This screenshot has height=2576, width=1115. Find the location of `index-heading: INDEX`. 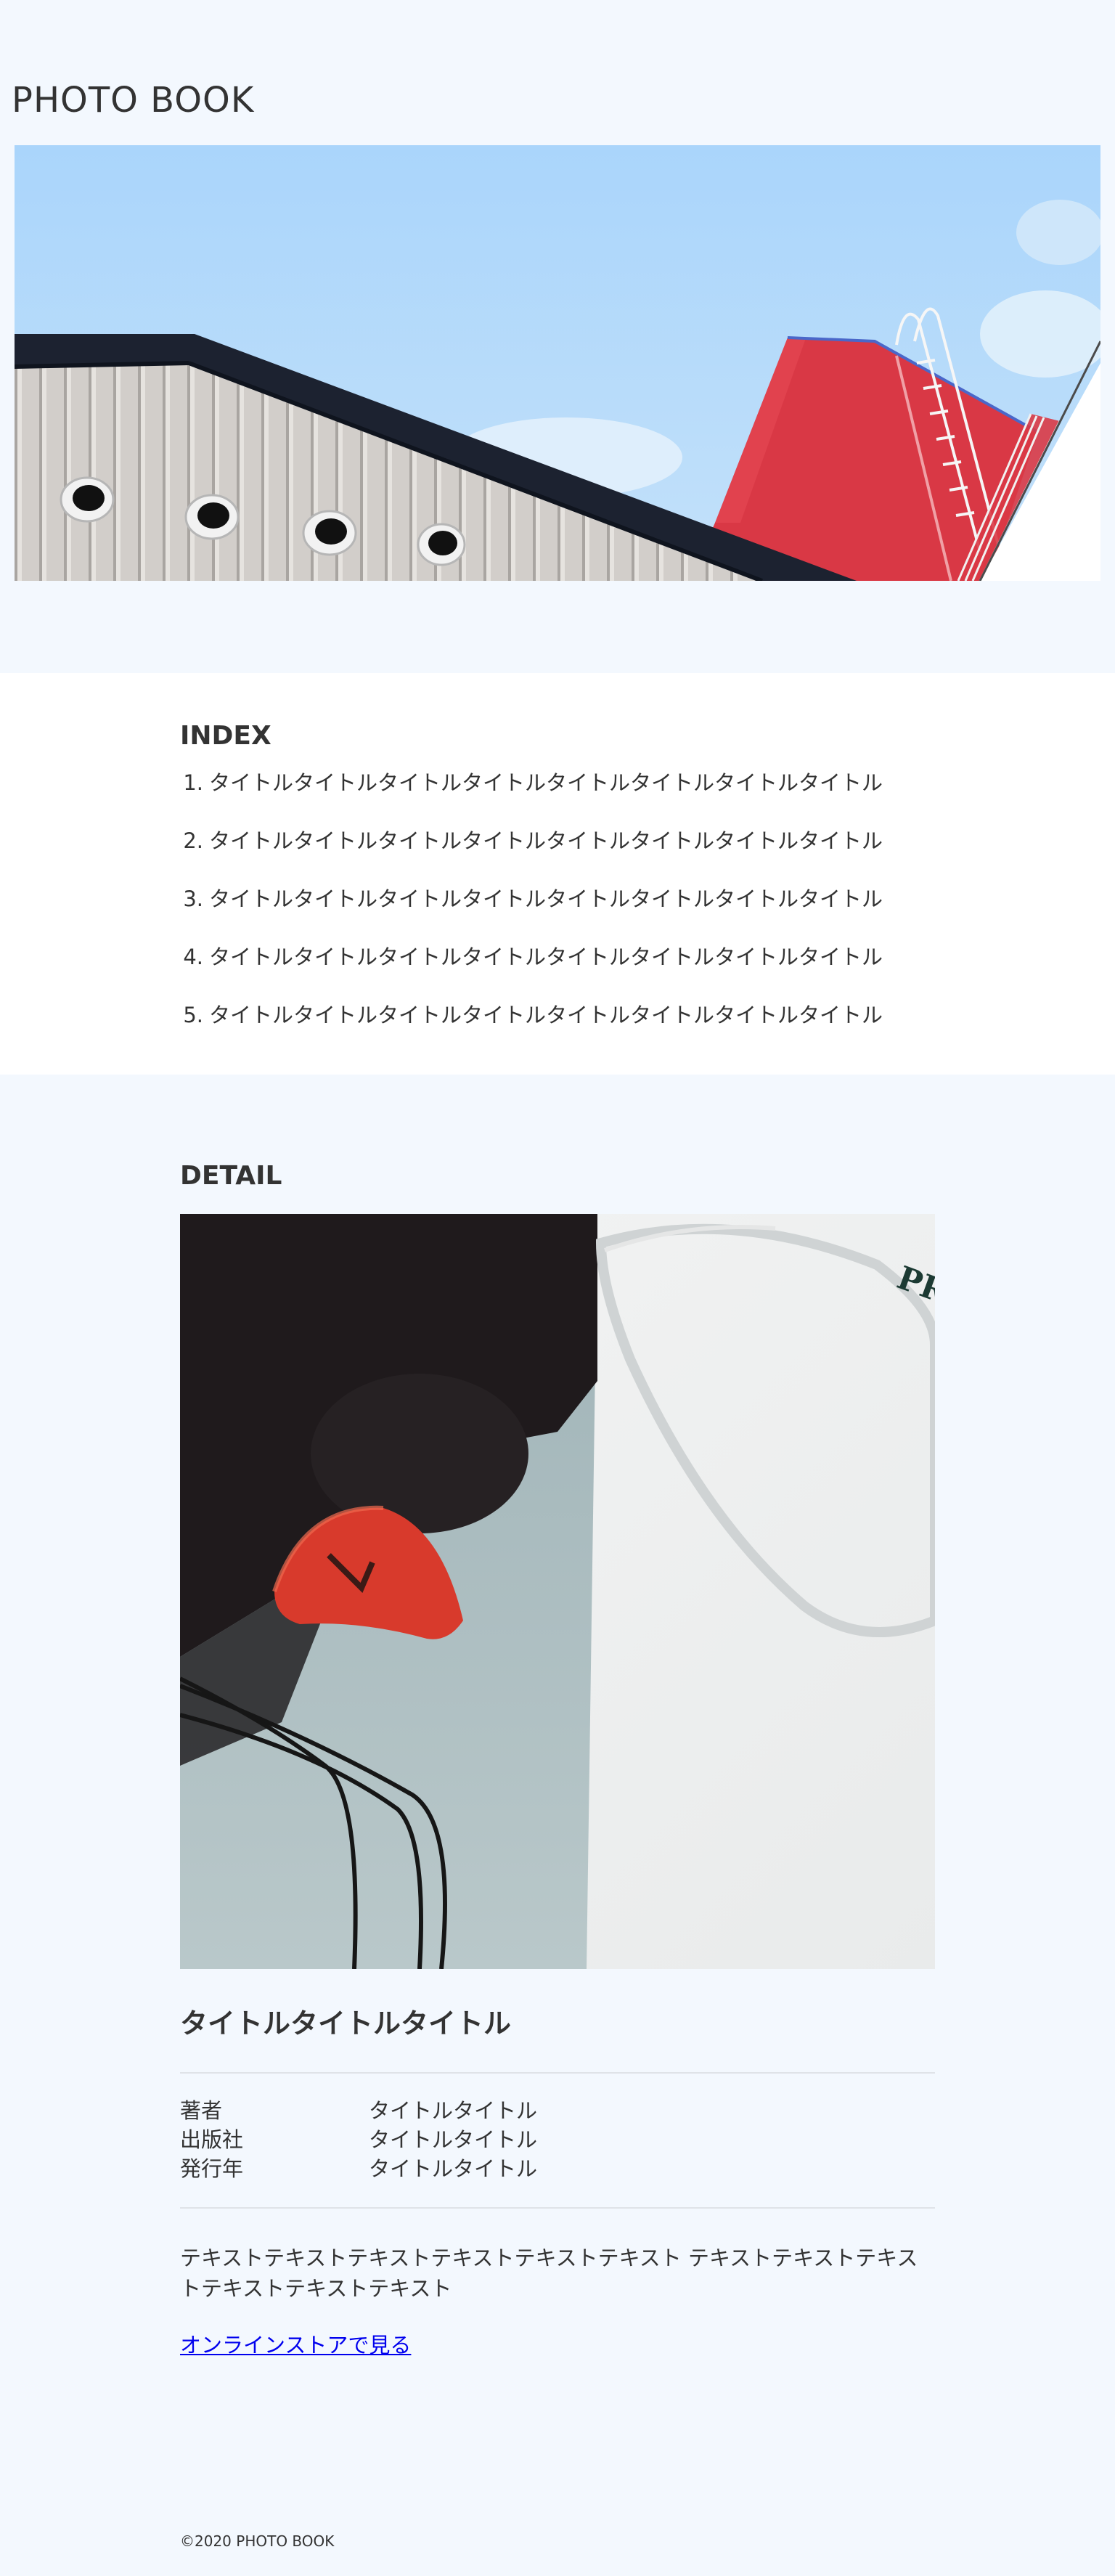

index-heading: INDEX is located at coordinates (225, 736).